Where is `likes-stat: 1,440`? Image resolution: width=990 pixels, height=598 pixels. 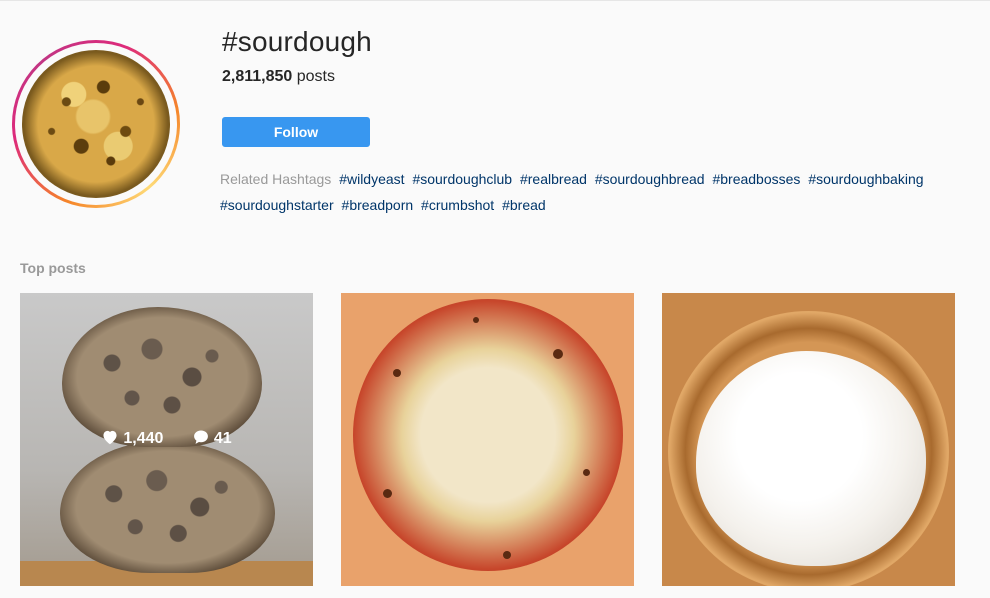 likes-stat: 1,440 is located at coordinates (132, 438).